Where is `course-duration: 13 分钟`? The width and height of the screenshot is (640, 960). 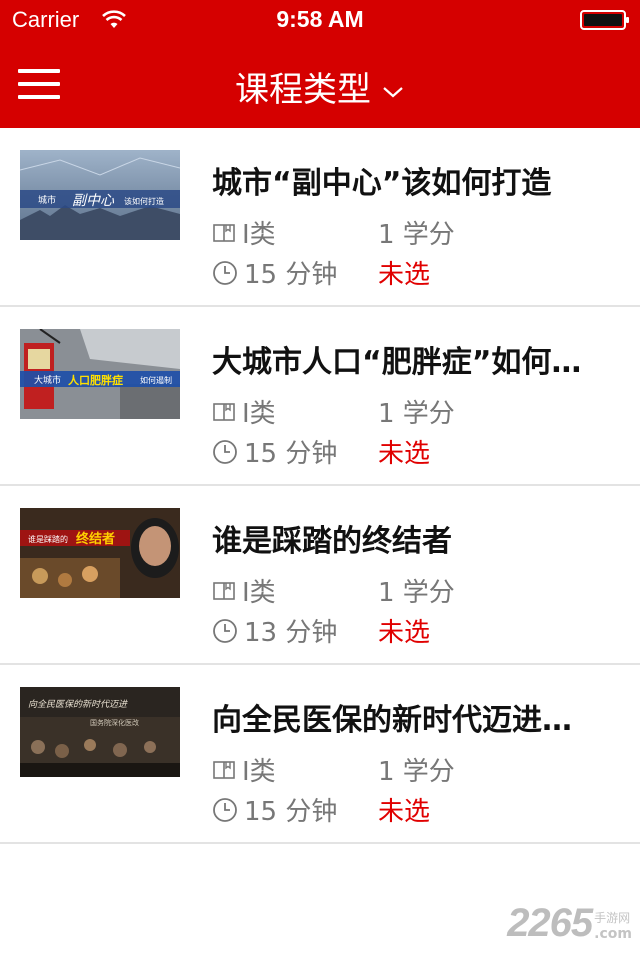 course-duration: 13 分钟 is located at coordinates (274, 630).